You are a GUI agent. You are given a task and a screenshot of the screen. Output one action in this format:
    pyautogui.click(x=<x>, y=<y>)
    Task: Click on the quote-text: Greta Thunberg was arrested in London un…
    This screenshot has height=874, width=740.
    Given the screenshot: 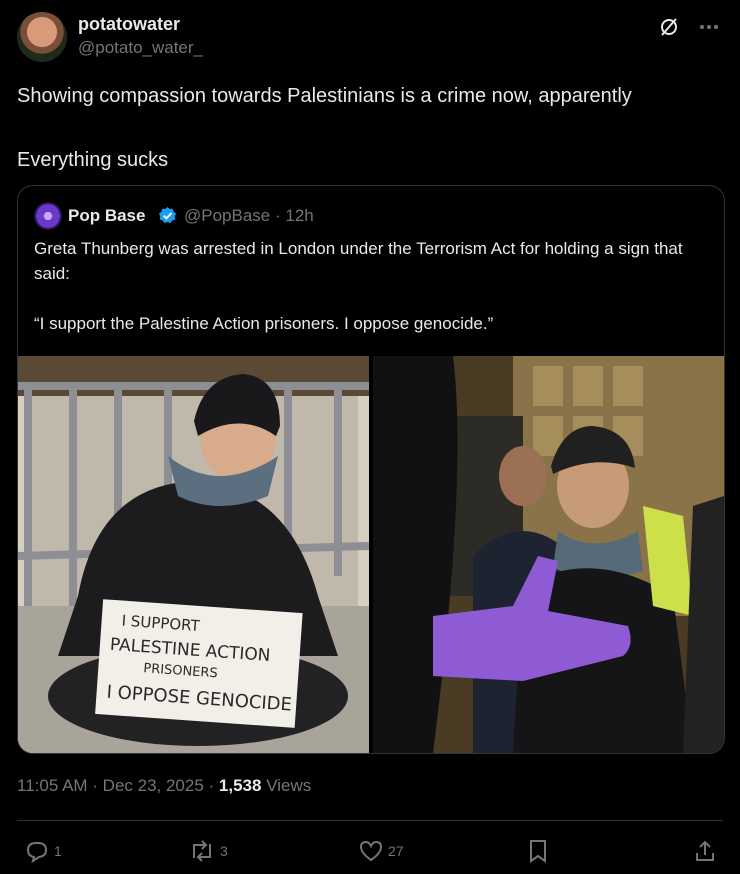 What is the action you would take?
    pyautogui.click(x=358, y=286)
    